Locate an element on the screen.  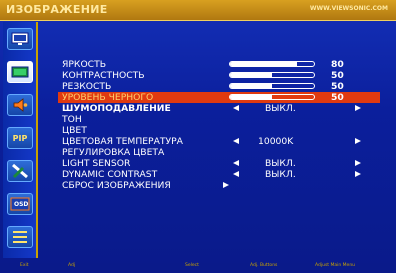
contrast-value: 50 is located at coordinates (337, 75).